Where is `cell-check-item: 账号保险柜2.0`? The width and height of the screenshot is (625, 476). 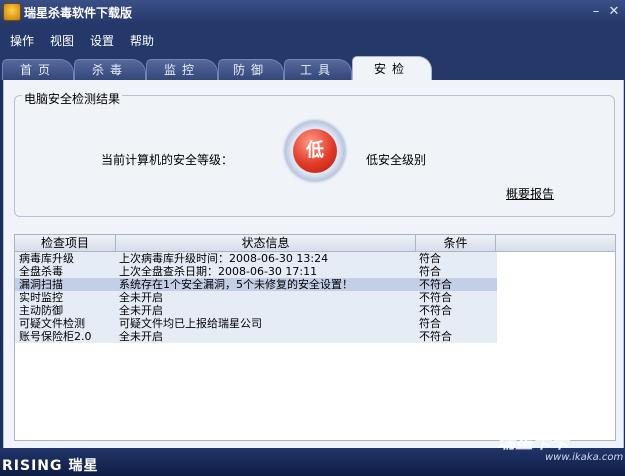 cell-check-item: 账号保险柜2.0 is located at coordinates (55, 336).